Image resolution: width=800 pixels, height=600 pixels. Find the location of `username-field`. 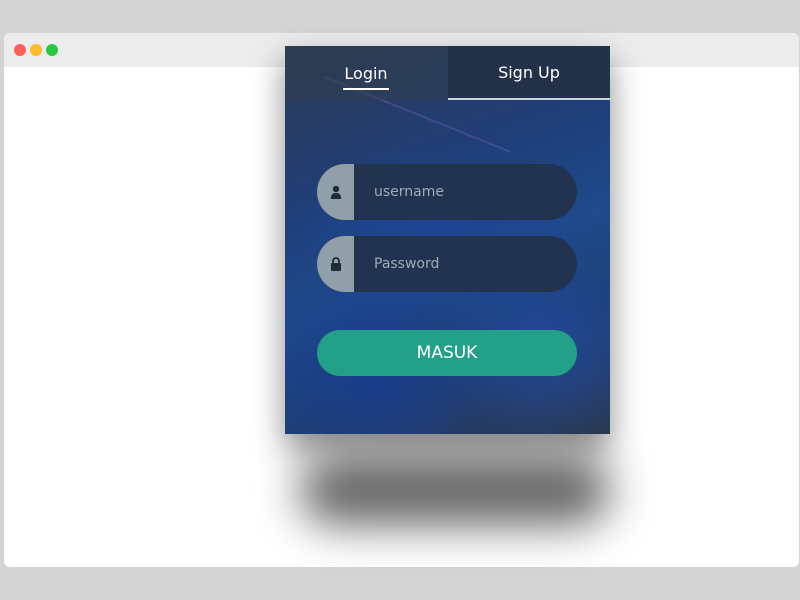

username-field is located at coordinates (447, 192).